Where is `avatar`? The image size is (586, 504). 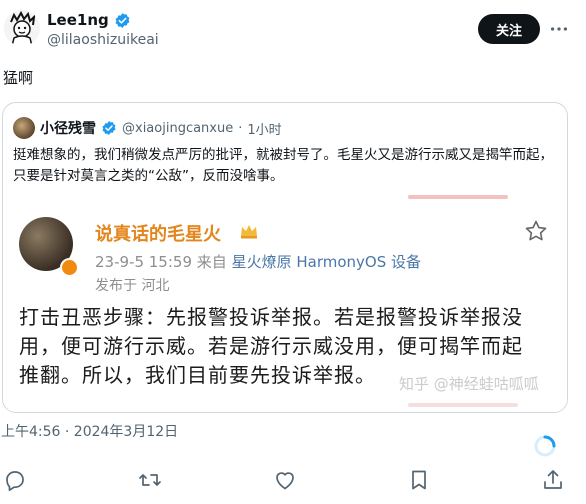 avatar is located at coordinates (22, 28).